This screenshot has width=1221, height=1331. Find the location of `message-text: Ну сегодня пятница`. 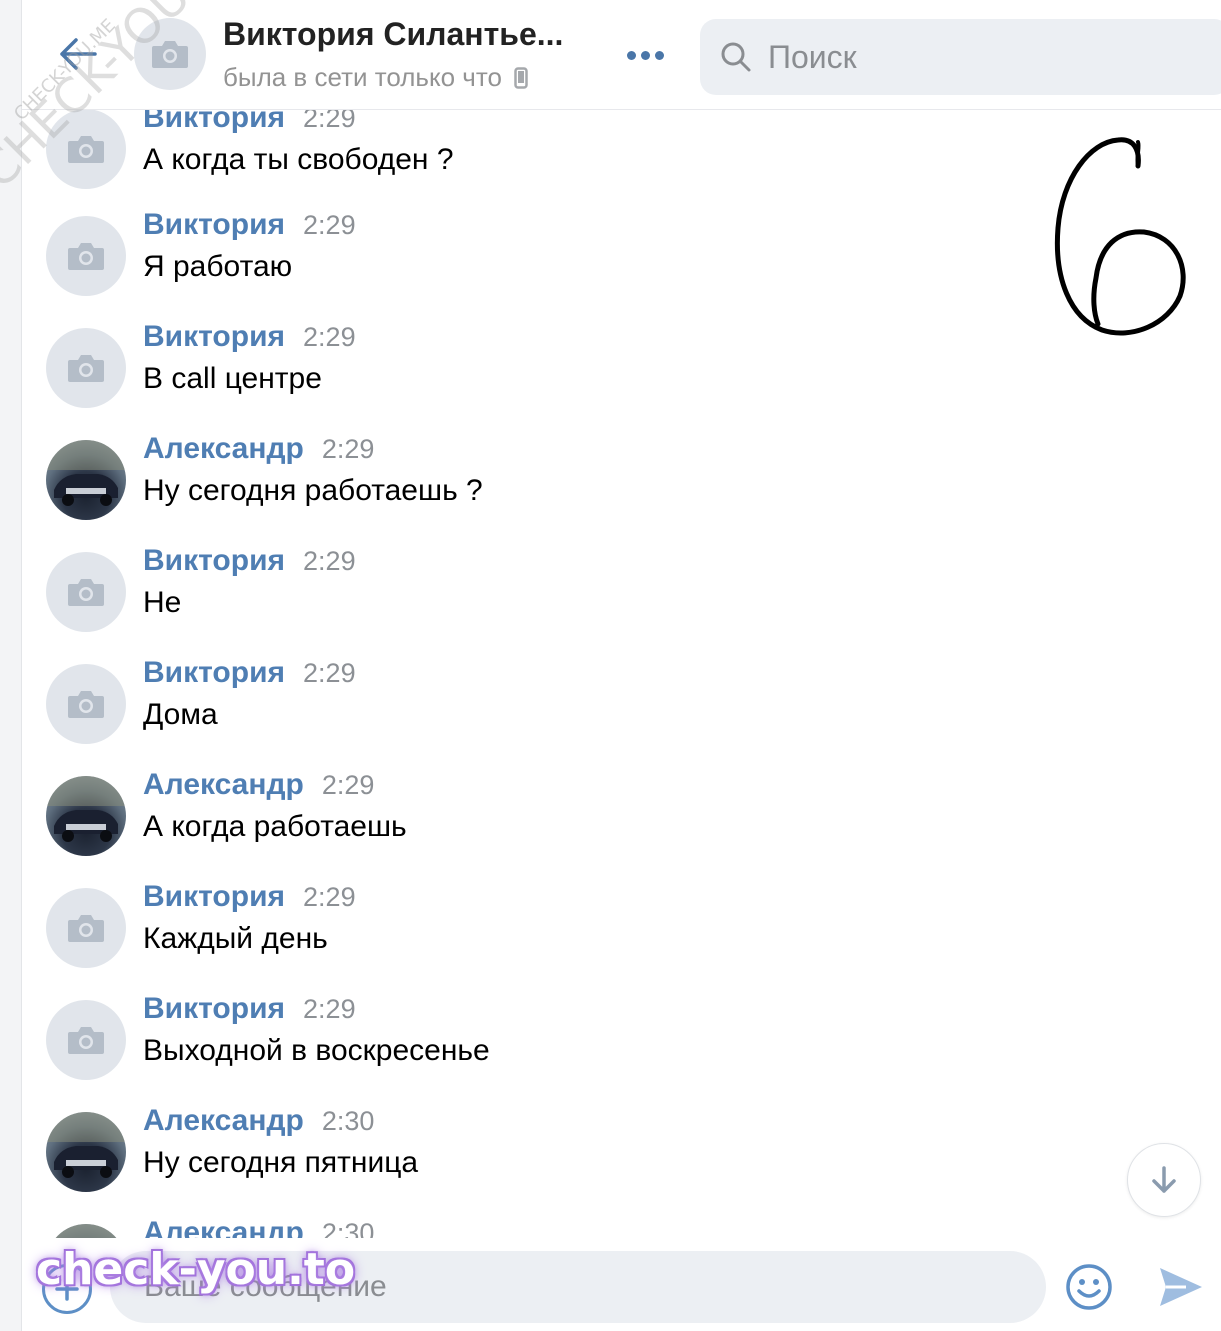

message-text: Ну сегодня пятница is located at coordinates (281, 1162).